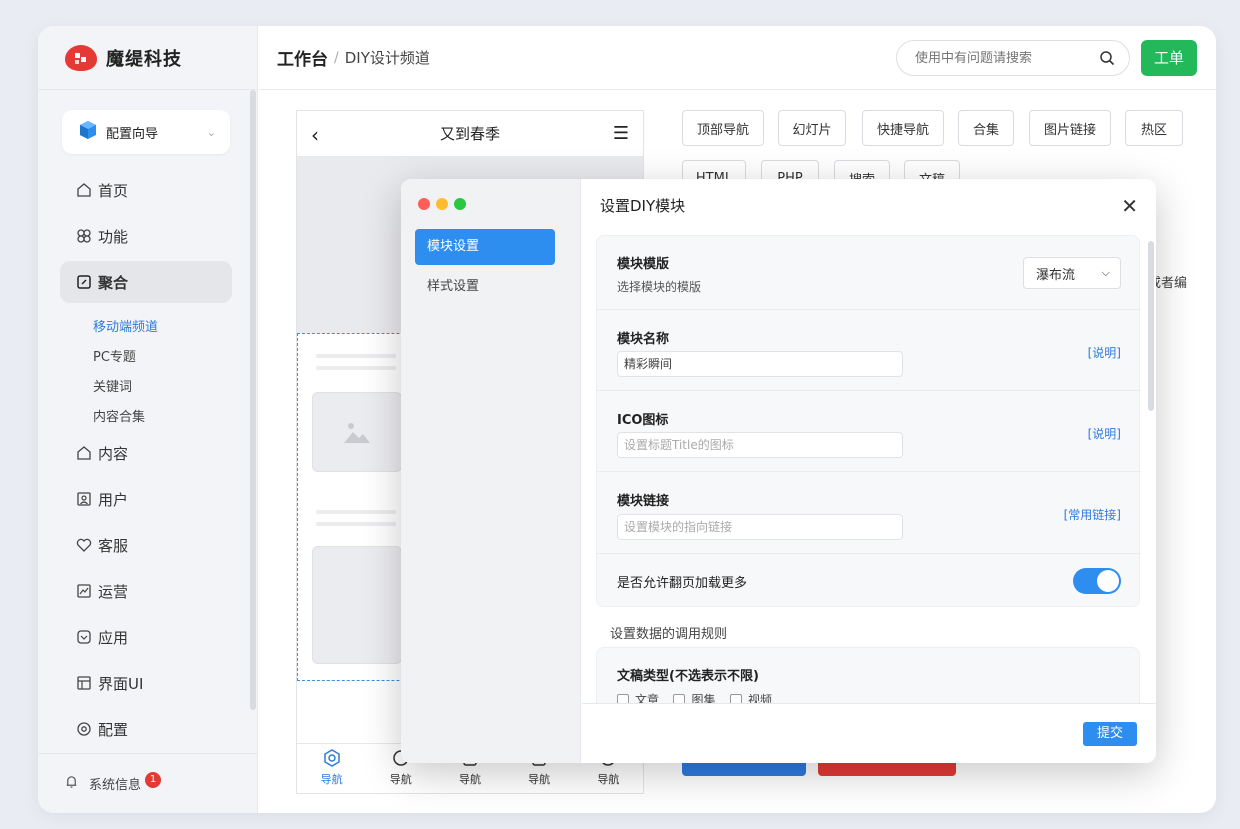 This screenshot has width=1240, height=829. I want to click on wizard-label: 配置向导, so click(132, 134).